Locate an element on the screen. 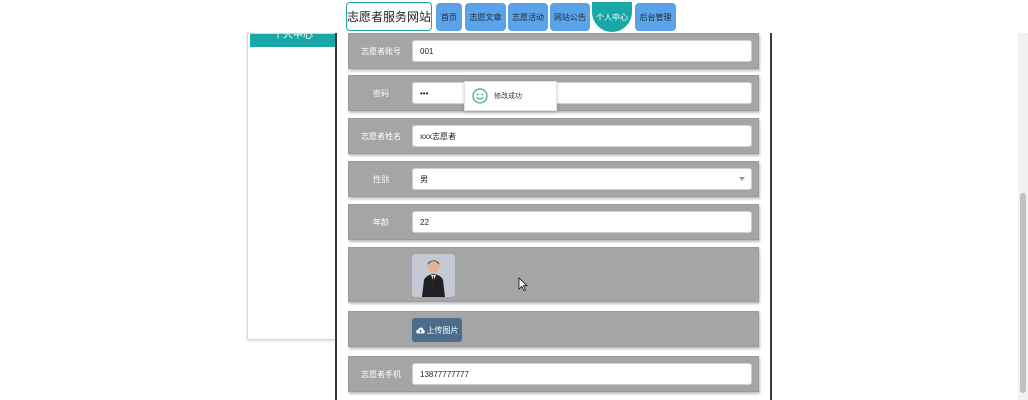 Image resolution: width=1028 pixels, height=400 pixels. name-row: 志愿者姓名 xxx志愿者 is located at coordinates (553, 136).